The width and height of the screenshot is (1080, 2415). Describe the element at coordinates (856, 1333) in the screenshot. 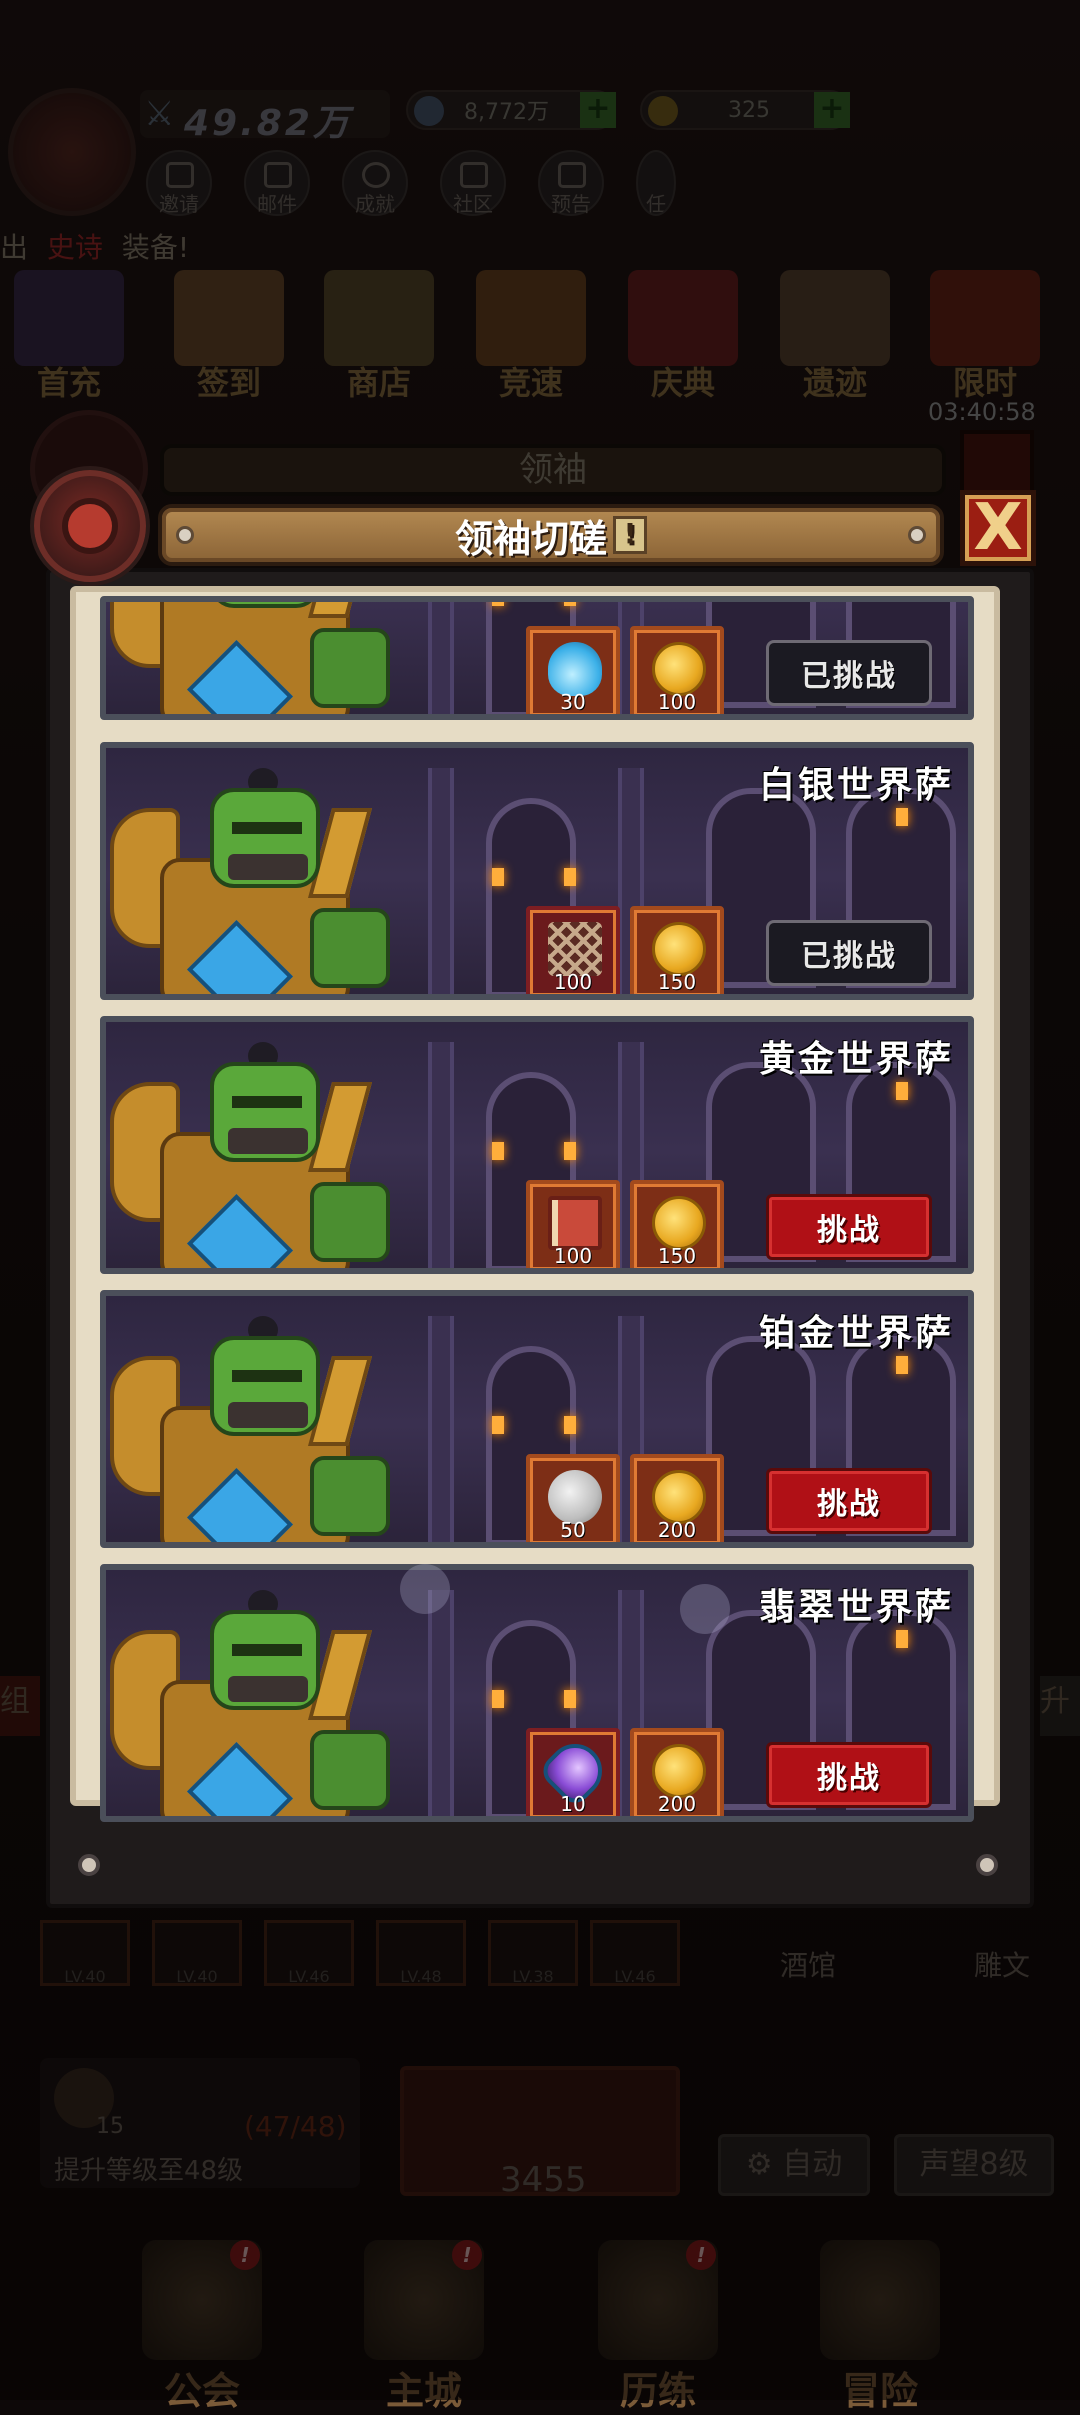

I see `opponent-name: 铂金世界萨` at that location.